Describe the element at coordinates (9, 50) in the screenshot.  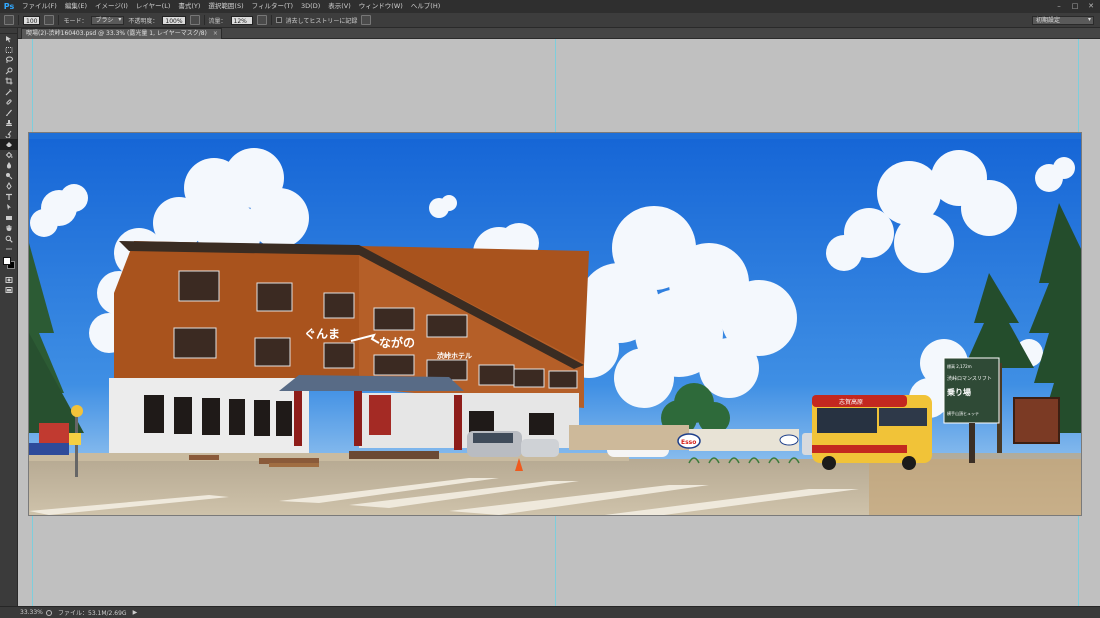
I see `marquee-tool-icon` at that location.